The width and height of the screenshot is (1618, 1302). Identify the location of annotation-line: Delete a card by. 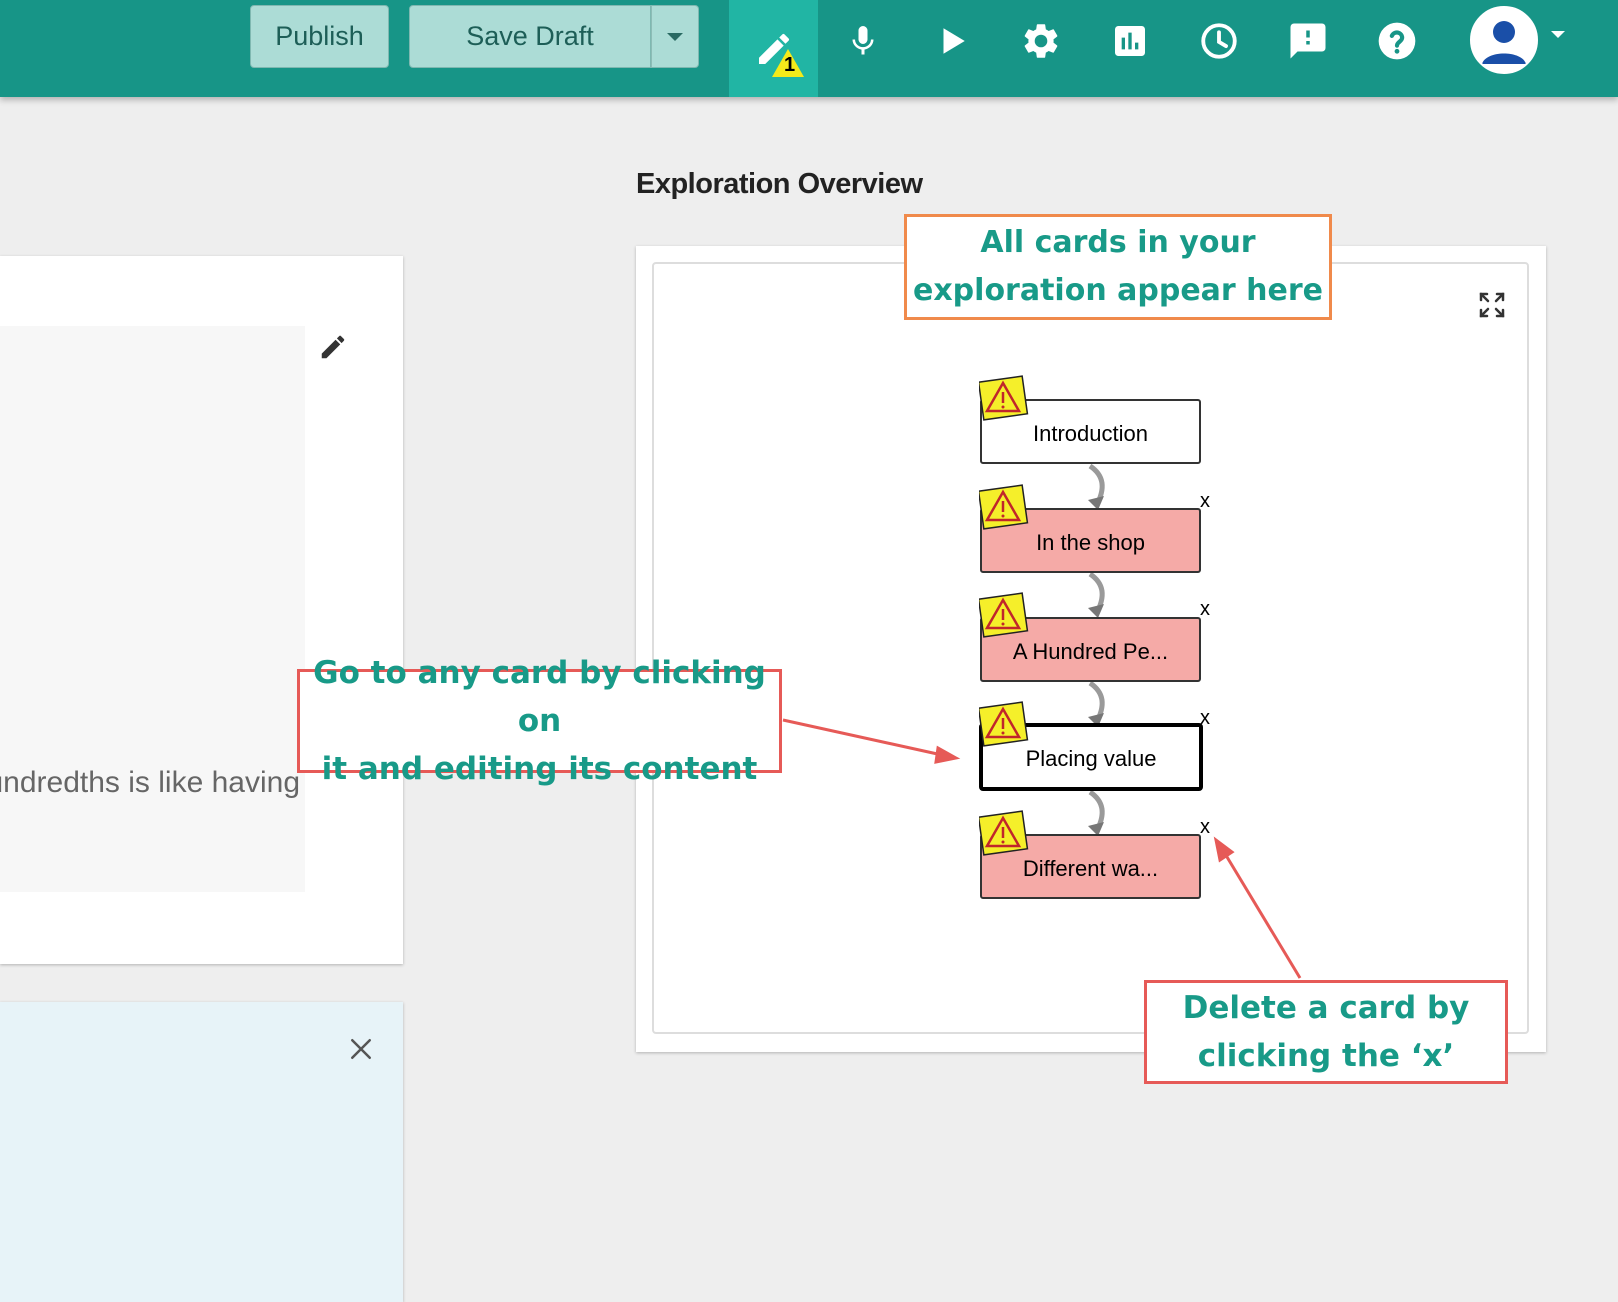
(1326, 1008).